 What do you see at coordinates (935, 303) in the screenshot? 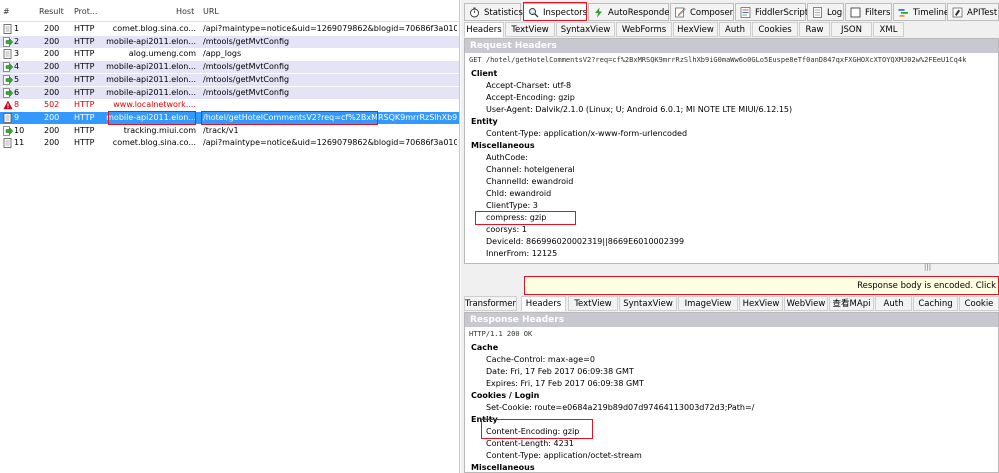
I see `response-tab: Caching` at bounding box center [935, 303].